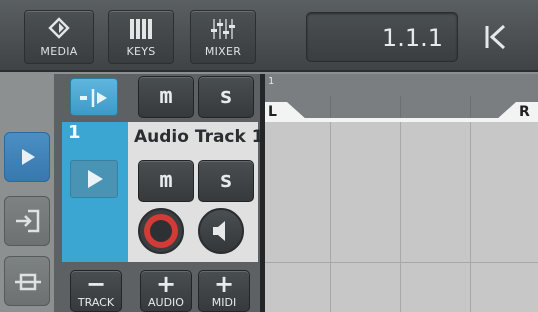 The height and width of the screenshot is (312, 538). I want to click on record-icon, so click(161, 231).